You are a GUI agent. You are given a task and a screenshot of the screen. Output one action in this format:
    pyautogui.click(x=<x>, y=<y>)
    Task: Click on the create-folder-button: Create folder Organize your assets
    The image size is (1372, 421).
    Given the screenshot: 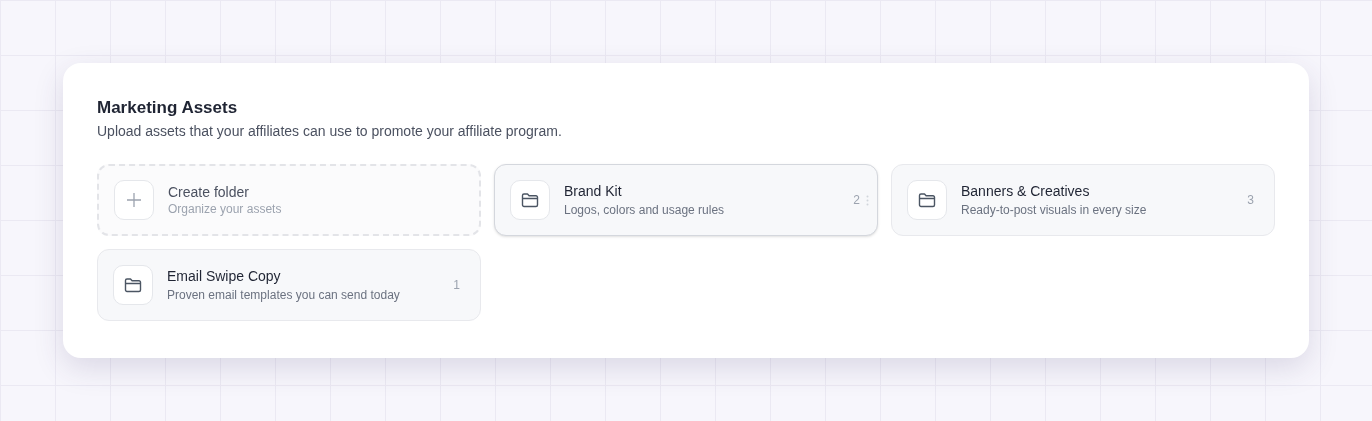 What is the action you would take?
    pyautogui.click(x=289, y=200)
    